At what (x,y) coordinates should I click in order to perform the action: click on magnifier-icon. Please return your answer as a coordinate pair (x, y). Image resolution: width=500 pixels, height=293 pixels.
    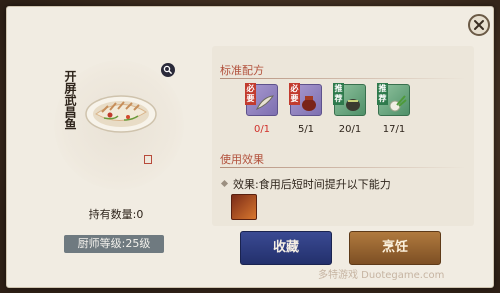
    Looking at the image, I should click on (168, 70).